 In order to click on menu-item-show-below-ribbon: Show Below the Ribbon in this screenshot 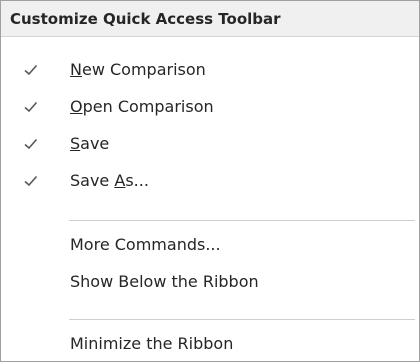, I will do `click(210, 282)`.